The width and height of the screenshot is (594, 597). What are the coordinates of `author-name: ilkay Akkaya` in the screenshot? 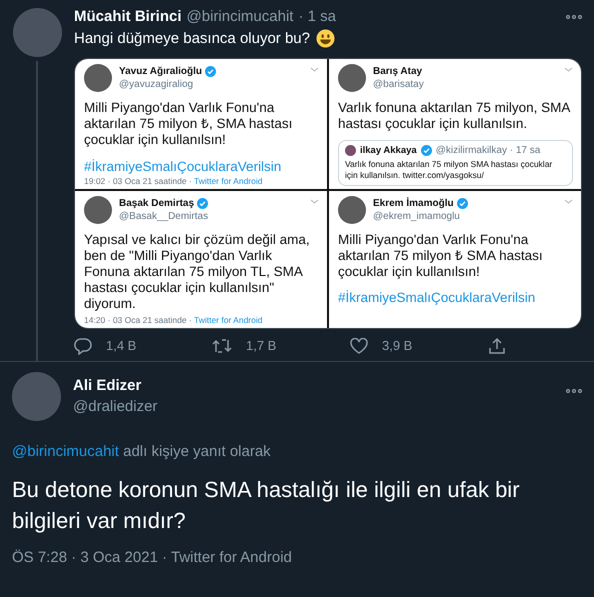 It's located at (388, 150).